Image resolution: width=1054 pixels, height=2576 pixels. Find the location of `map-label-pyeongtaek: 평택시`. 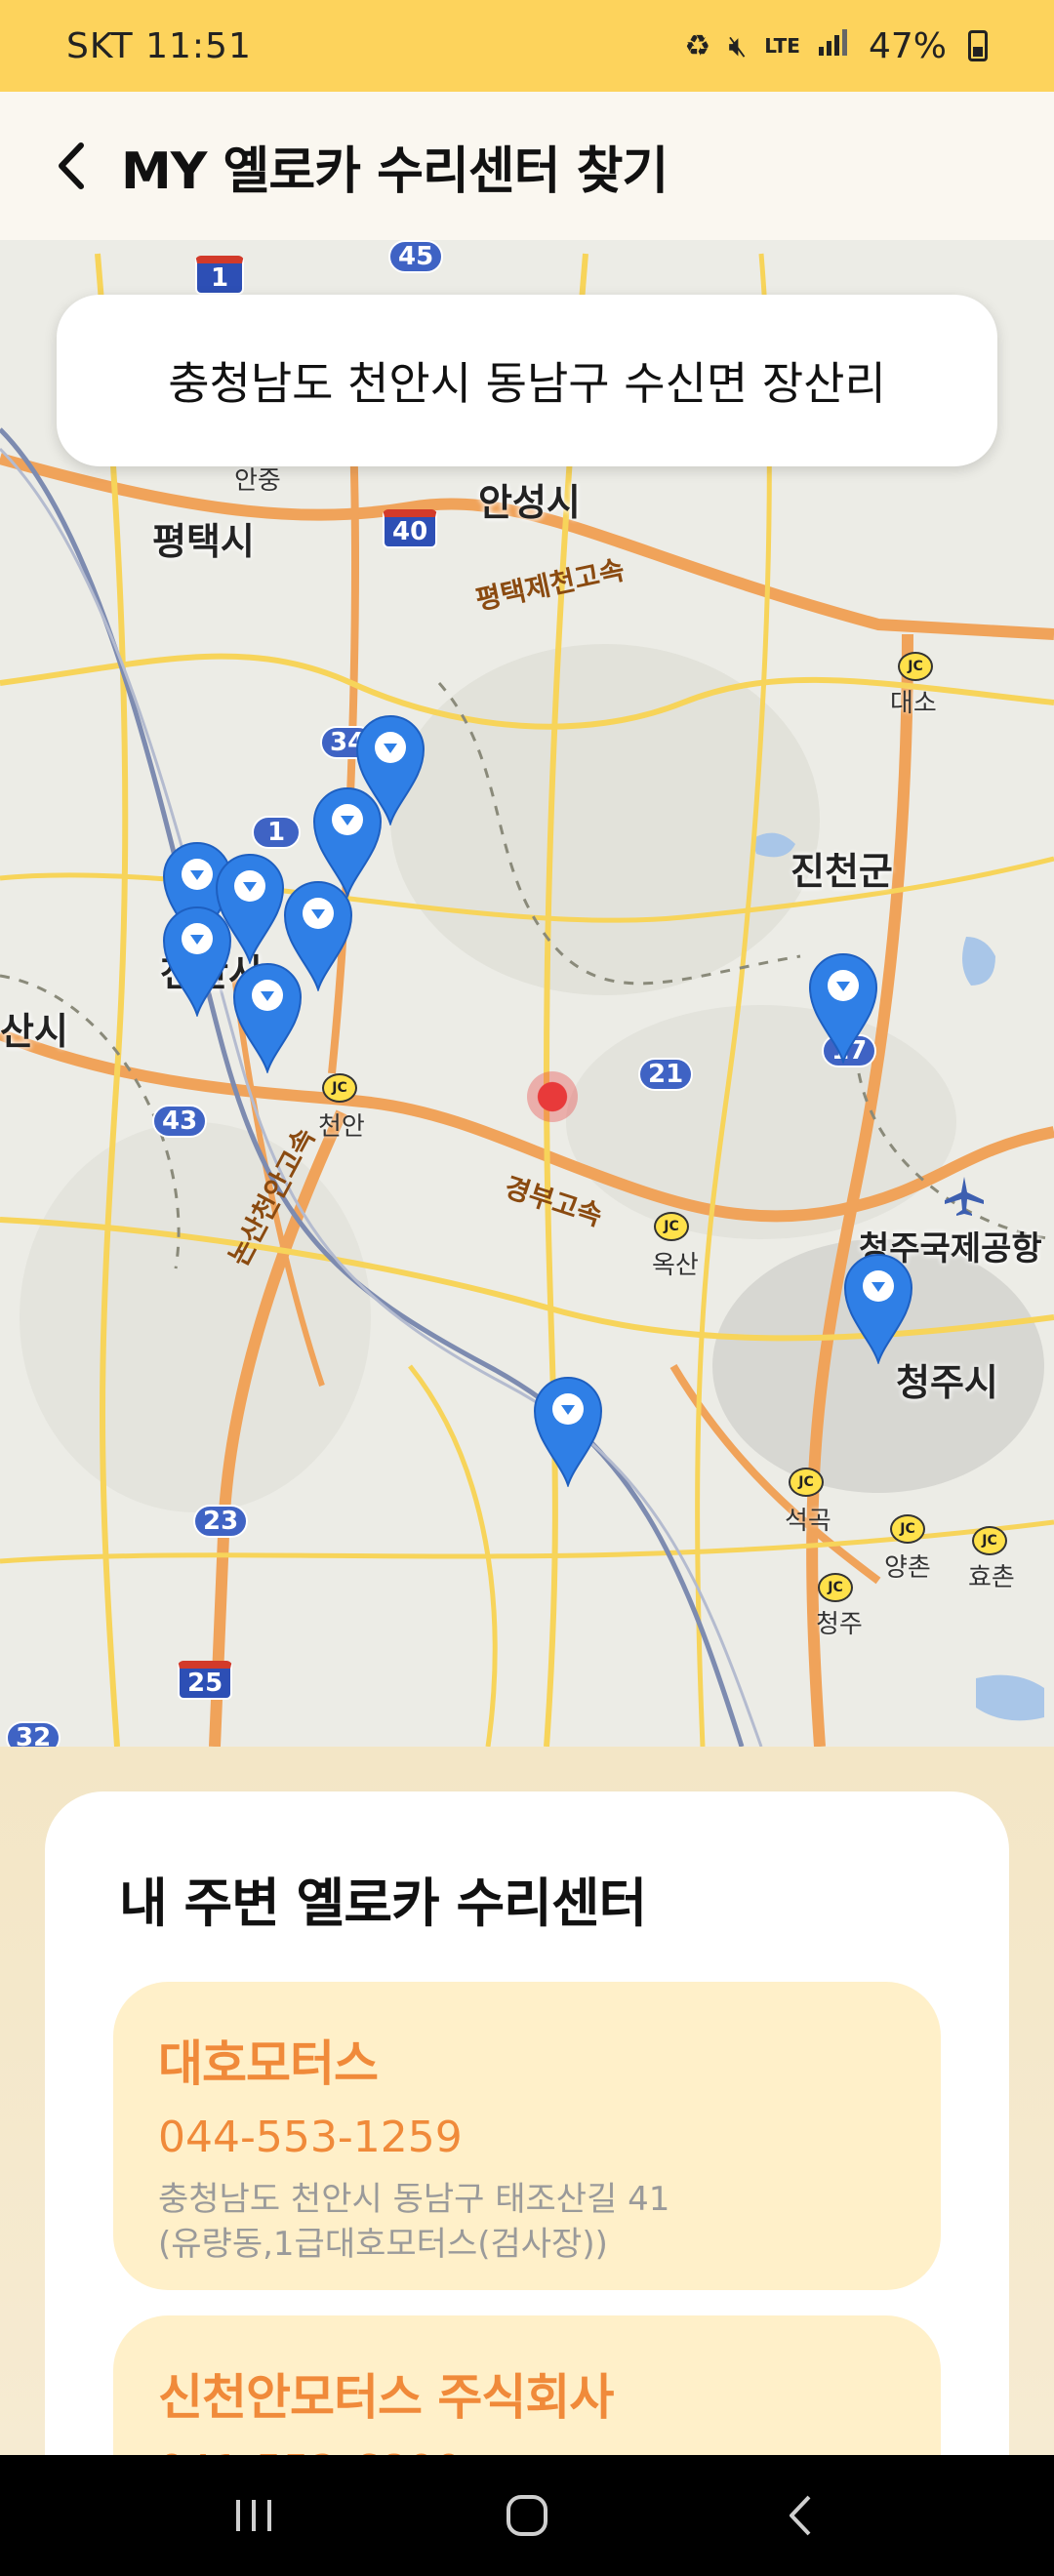

map-label-pyeongtaek: 평택시 is located at coordinates (204, 541).